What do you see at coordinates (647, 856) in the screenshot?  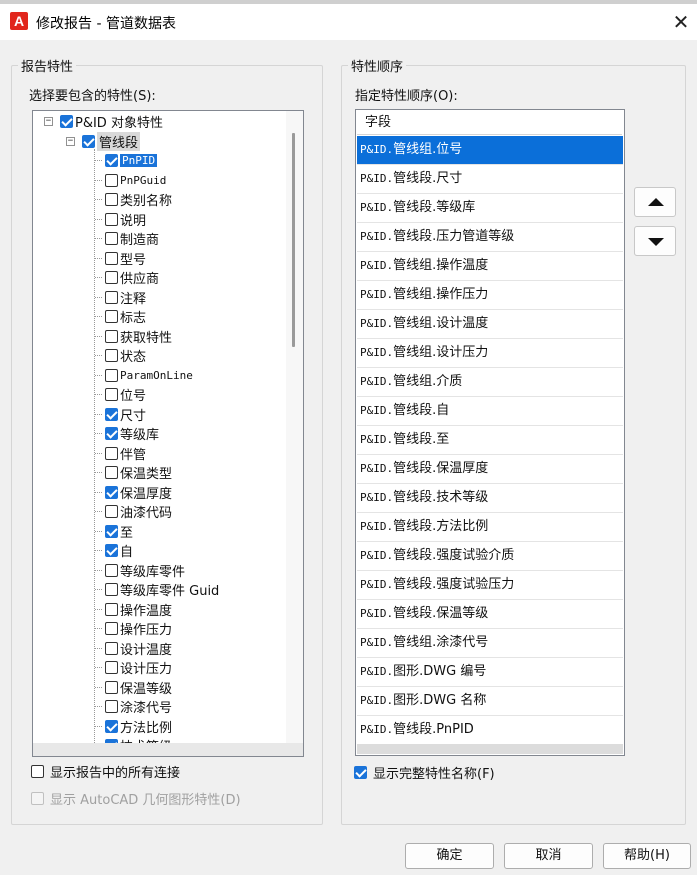 I see `help-button: 帮助(H)` at bounding box center [647, 856].